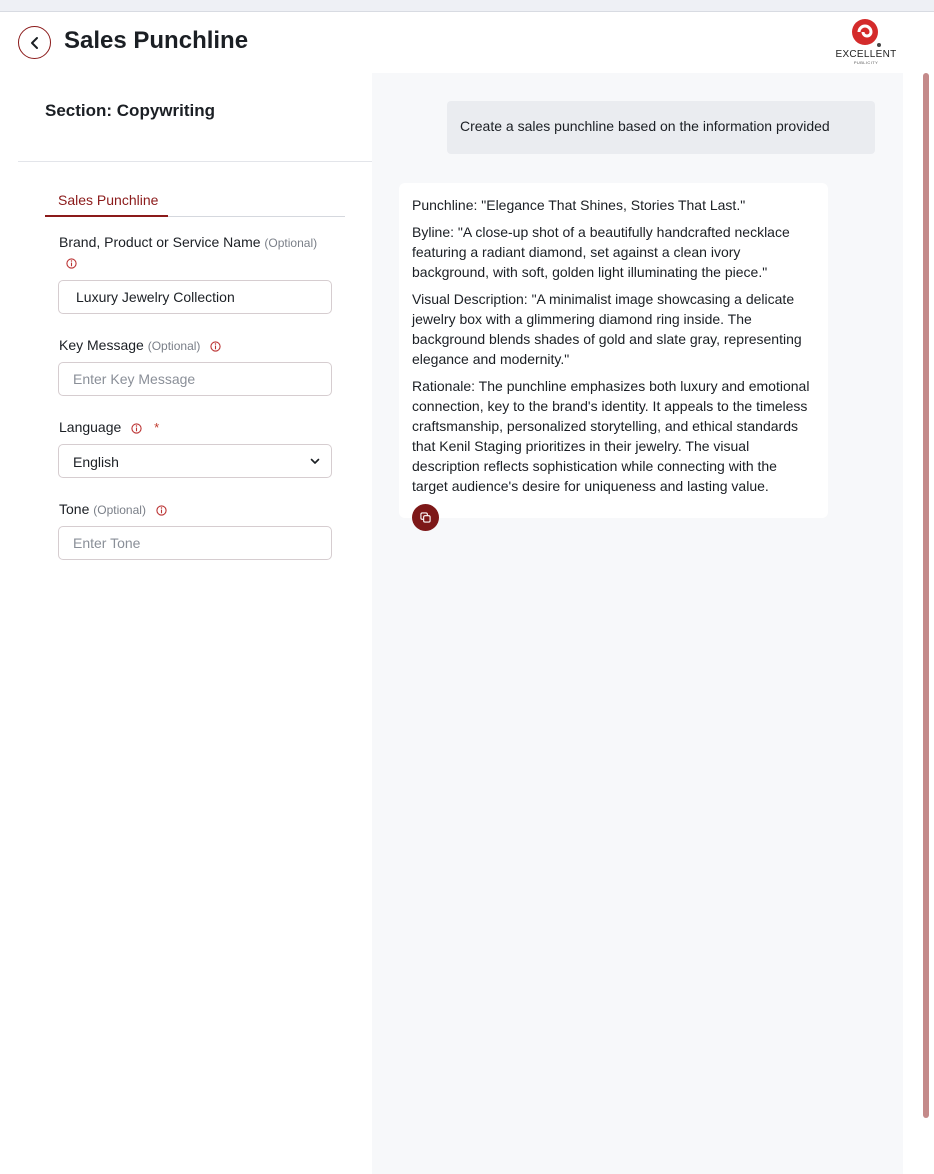  Describe the element at coordinates (96, 462) in the screenshot. I see `language-selected-value: English` at that location.